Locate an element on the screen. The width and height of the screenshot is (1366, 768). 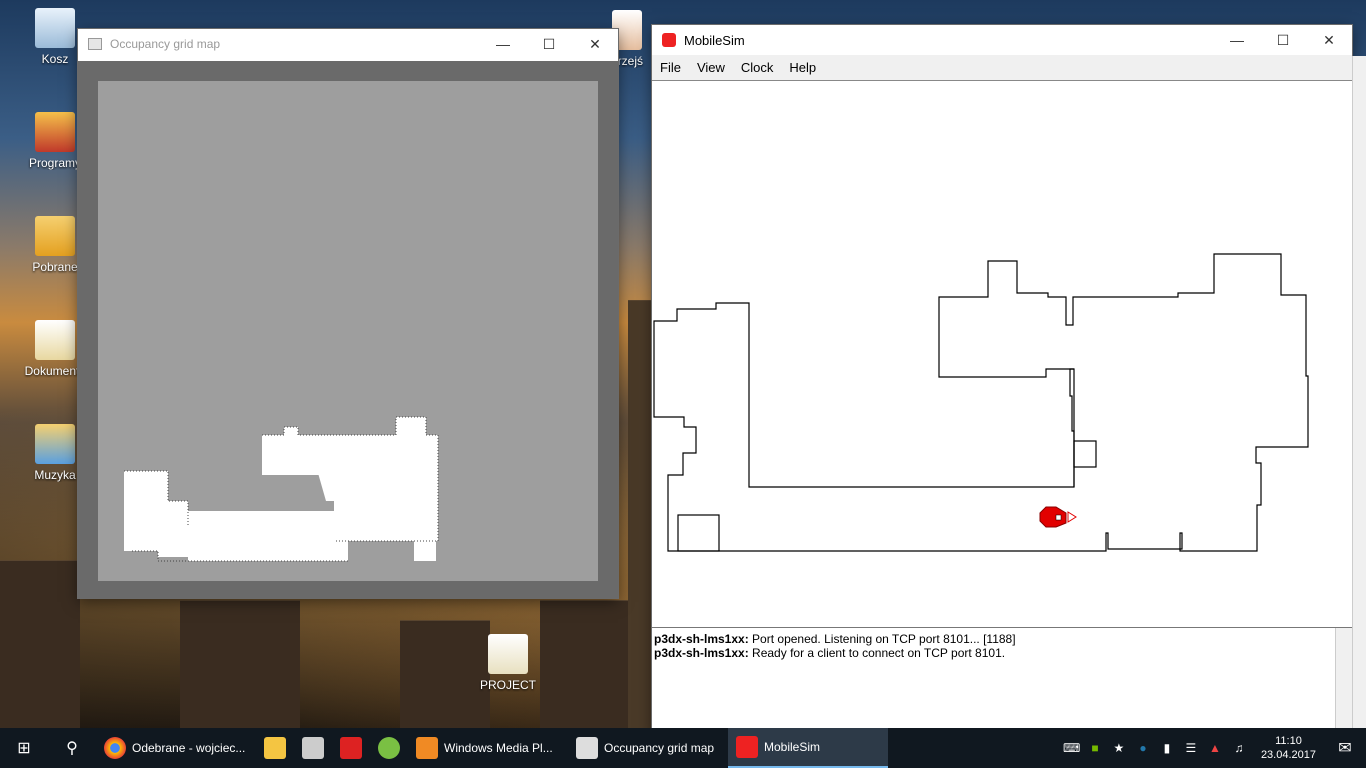
taskbar-item-flash is located at coordinates (351, 748).